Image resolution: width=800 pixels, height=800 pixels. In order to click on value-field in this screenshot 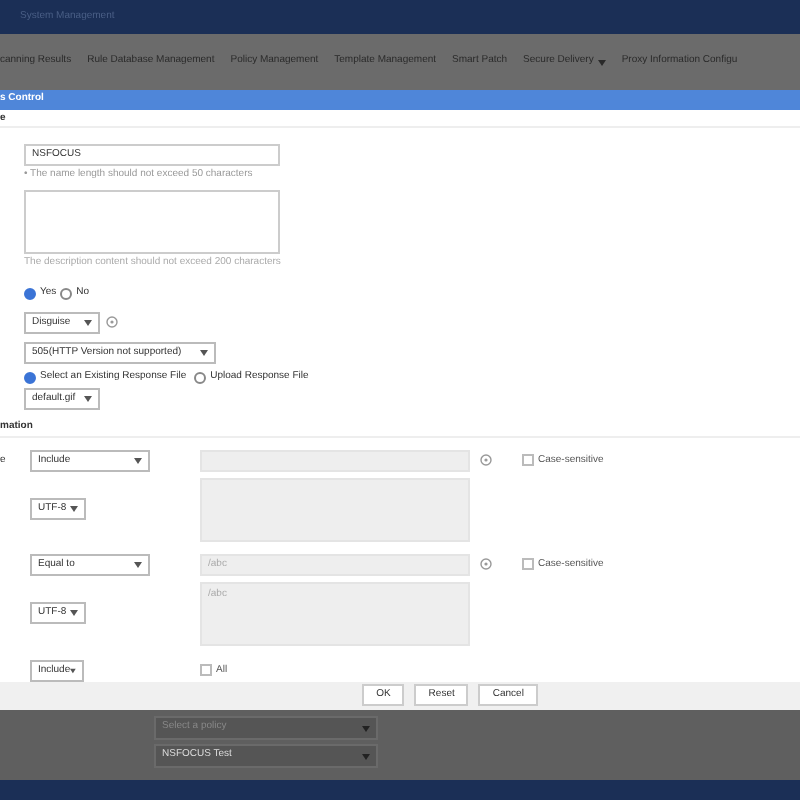, I will do `click(335, 460)`.